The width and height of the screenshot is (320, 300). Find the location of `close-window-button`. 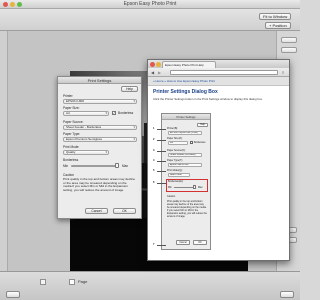

close-window-button is located at coordinates (5, 4).